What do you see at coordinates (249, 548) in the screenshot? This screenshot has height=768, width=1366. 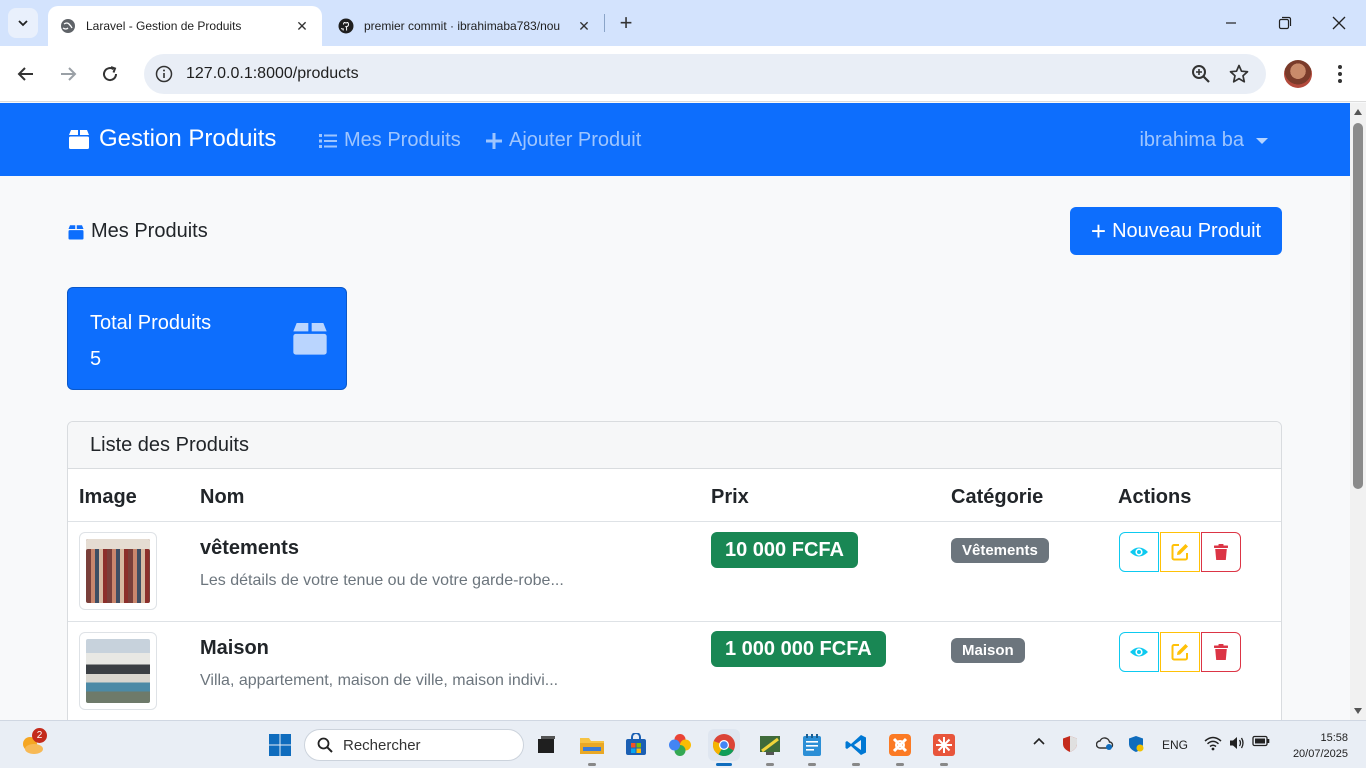 I see `product-name: vêtements` at bounding box center [249, 548].